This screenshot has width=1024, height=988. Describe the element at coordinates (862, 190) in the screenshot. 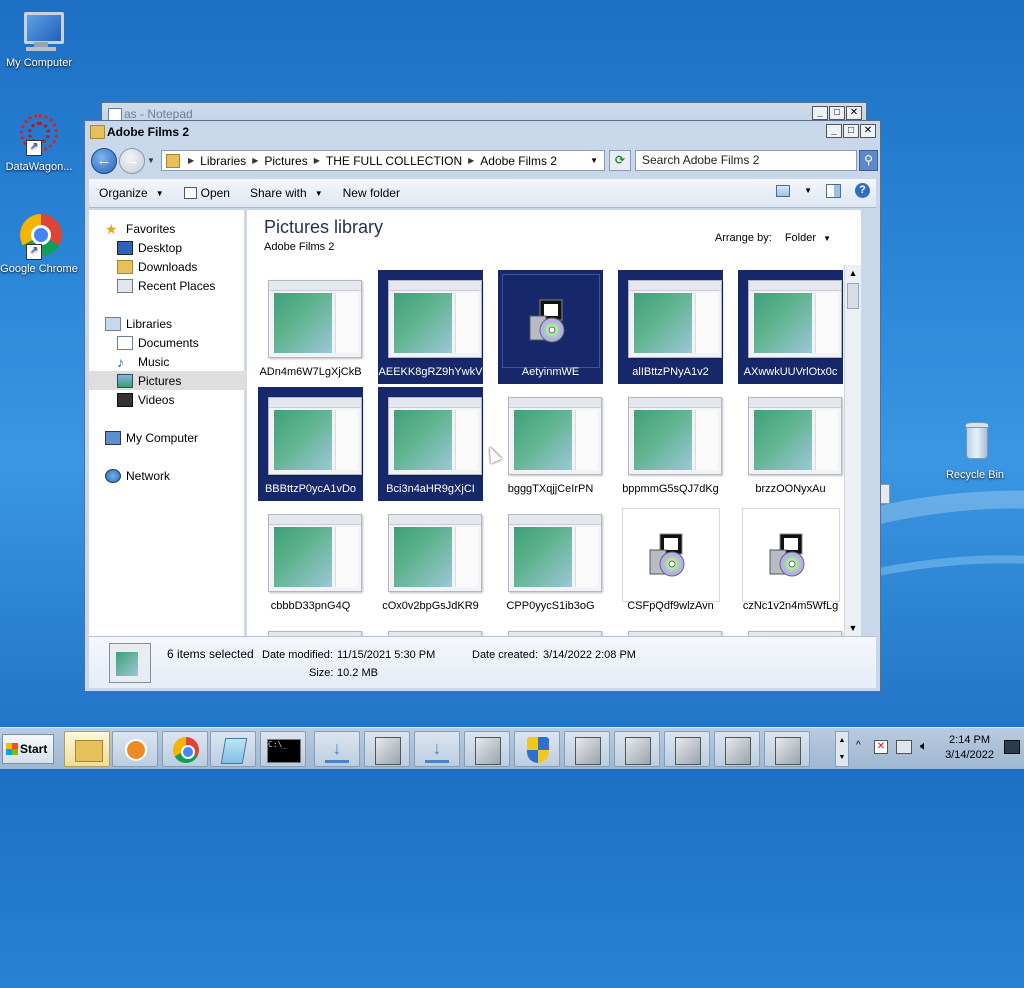

I see `help-icon: ?` at that location.